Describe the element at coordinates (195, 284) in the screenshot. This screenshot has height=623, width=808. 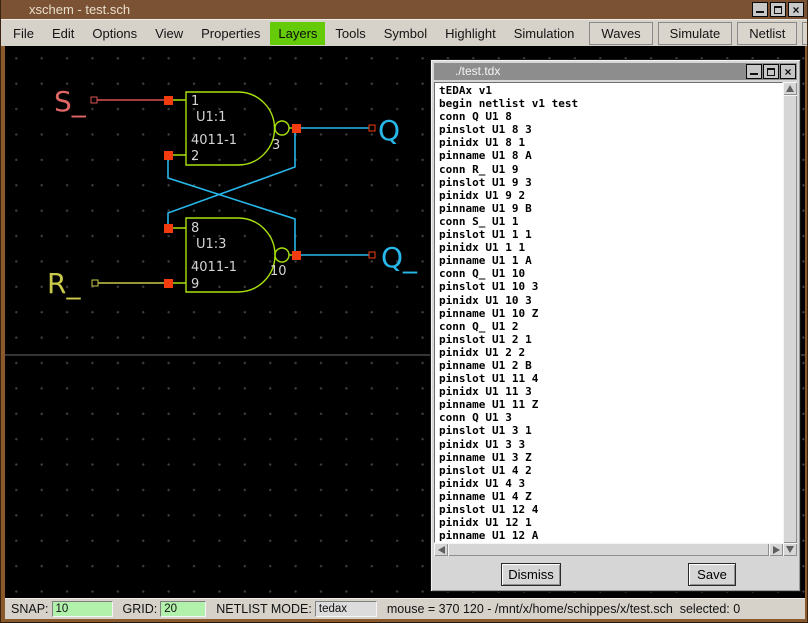
I see `pin-number-9: 9` at that location.